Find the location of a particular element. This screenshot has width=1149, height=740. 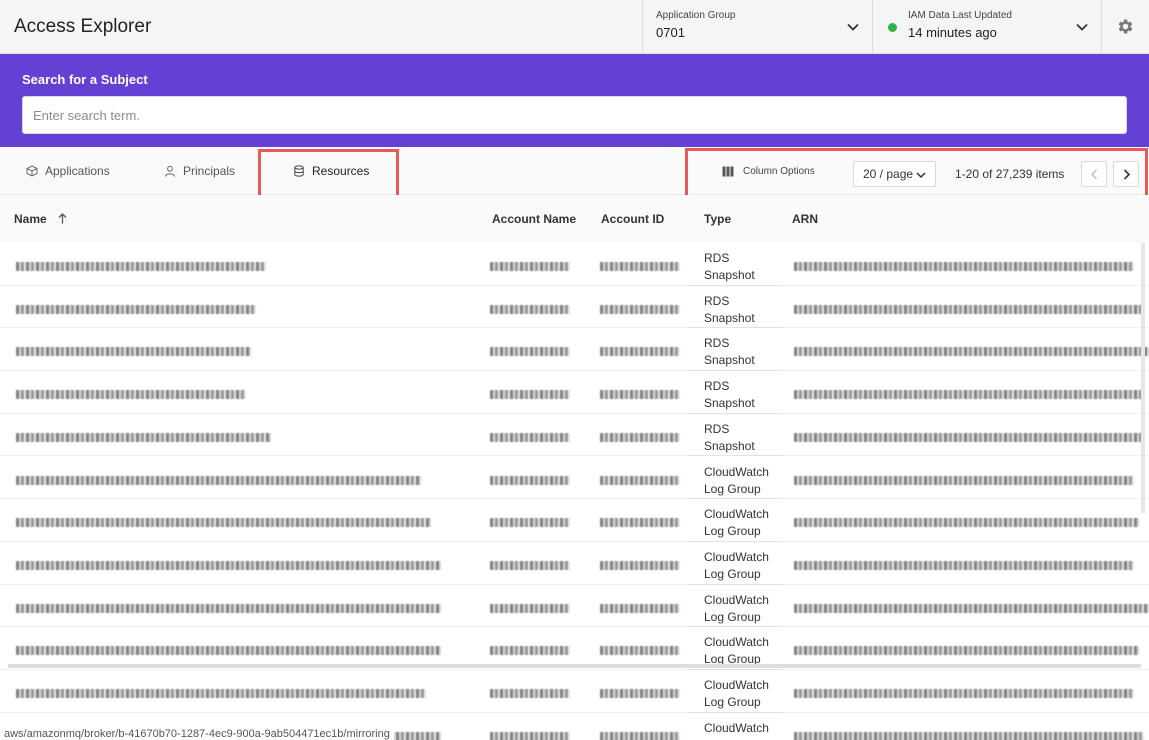

vertical-scrollbar is located at coordinates (1143, 378).